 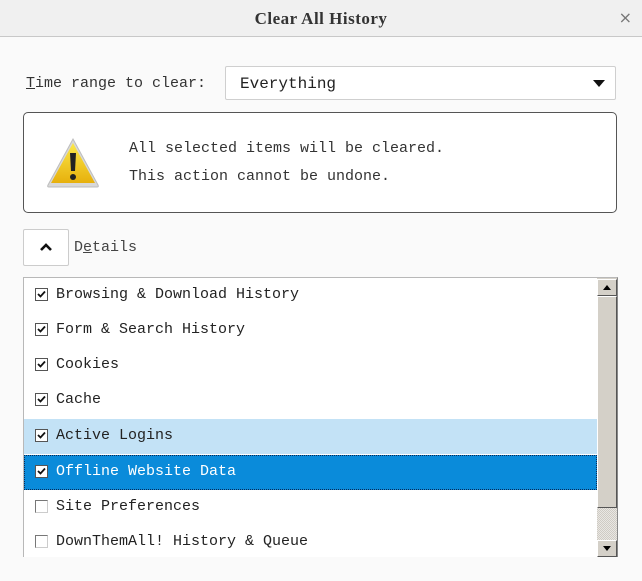 What do you see at coordinates (310, 436) in the screenshot?
I see `list-item: Active Logins` at bounding box center [310, 436].